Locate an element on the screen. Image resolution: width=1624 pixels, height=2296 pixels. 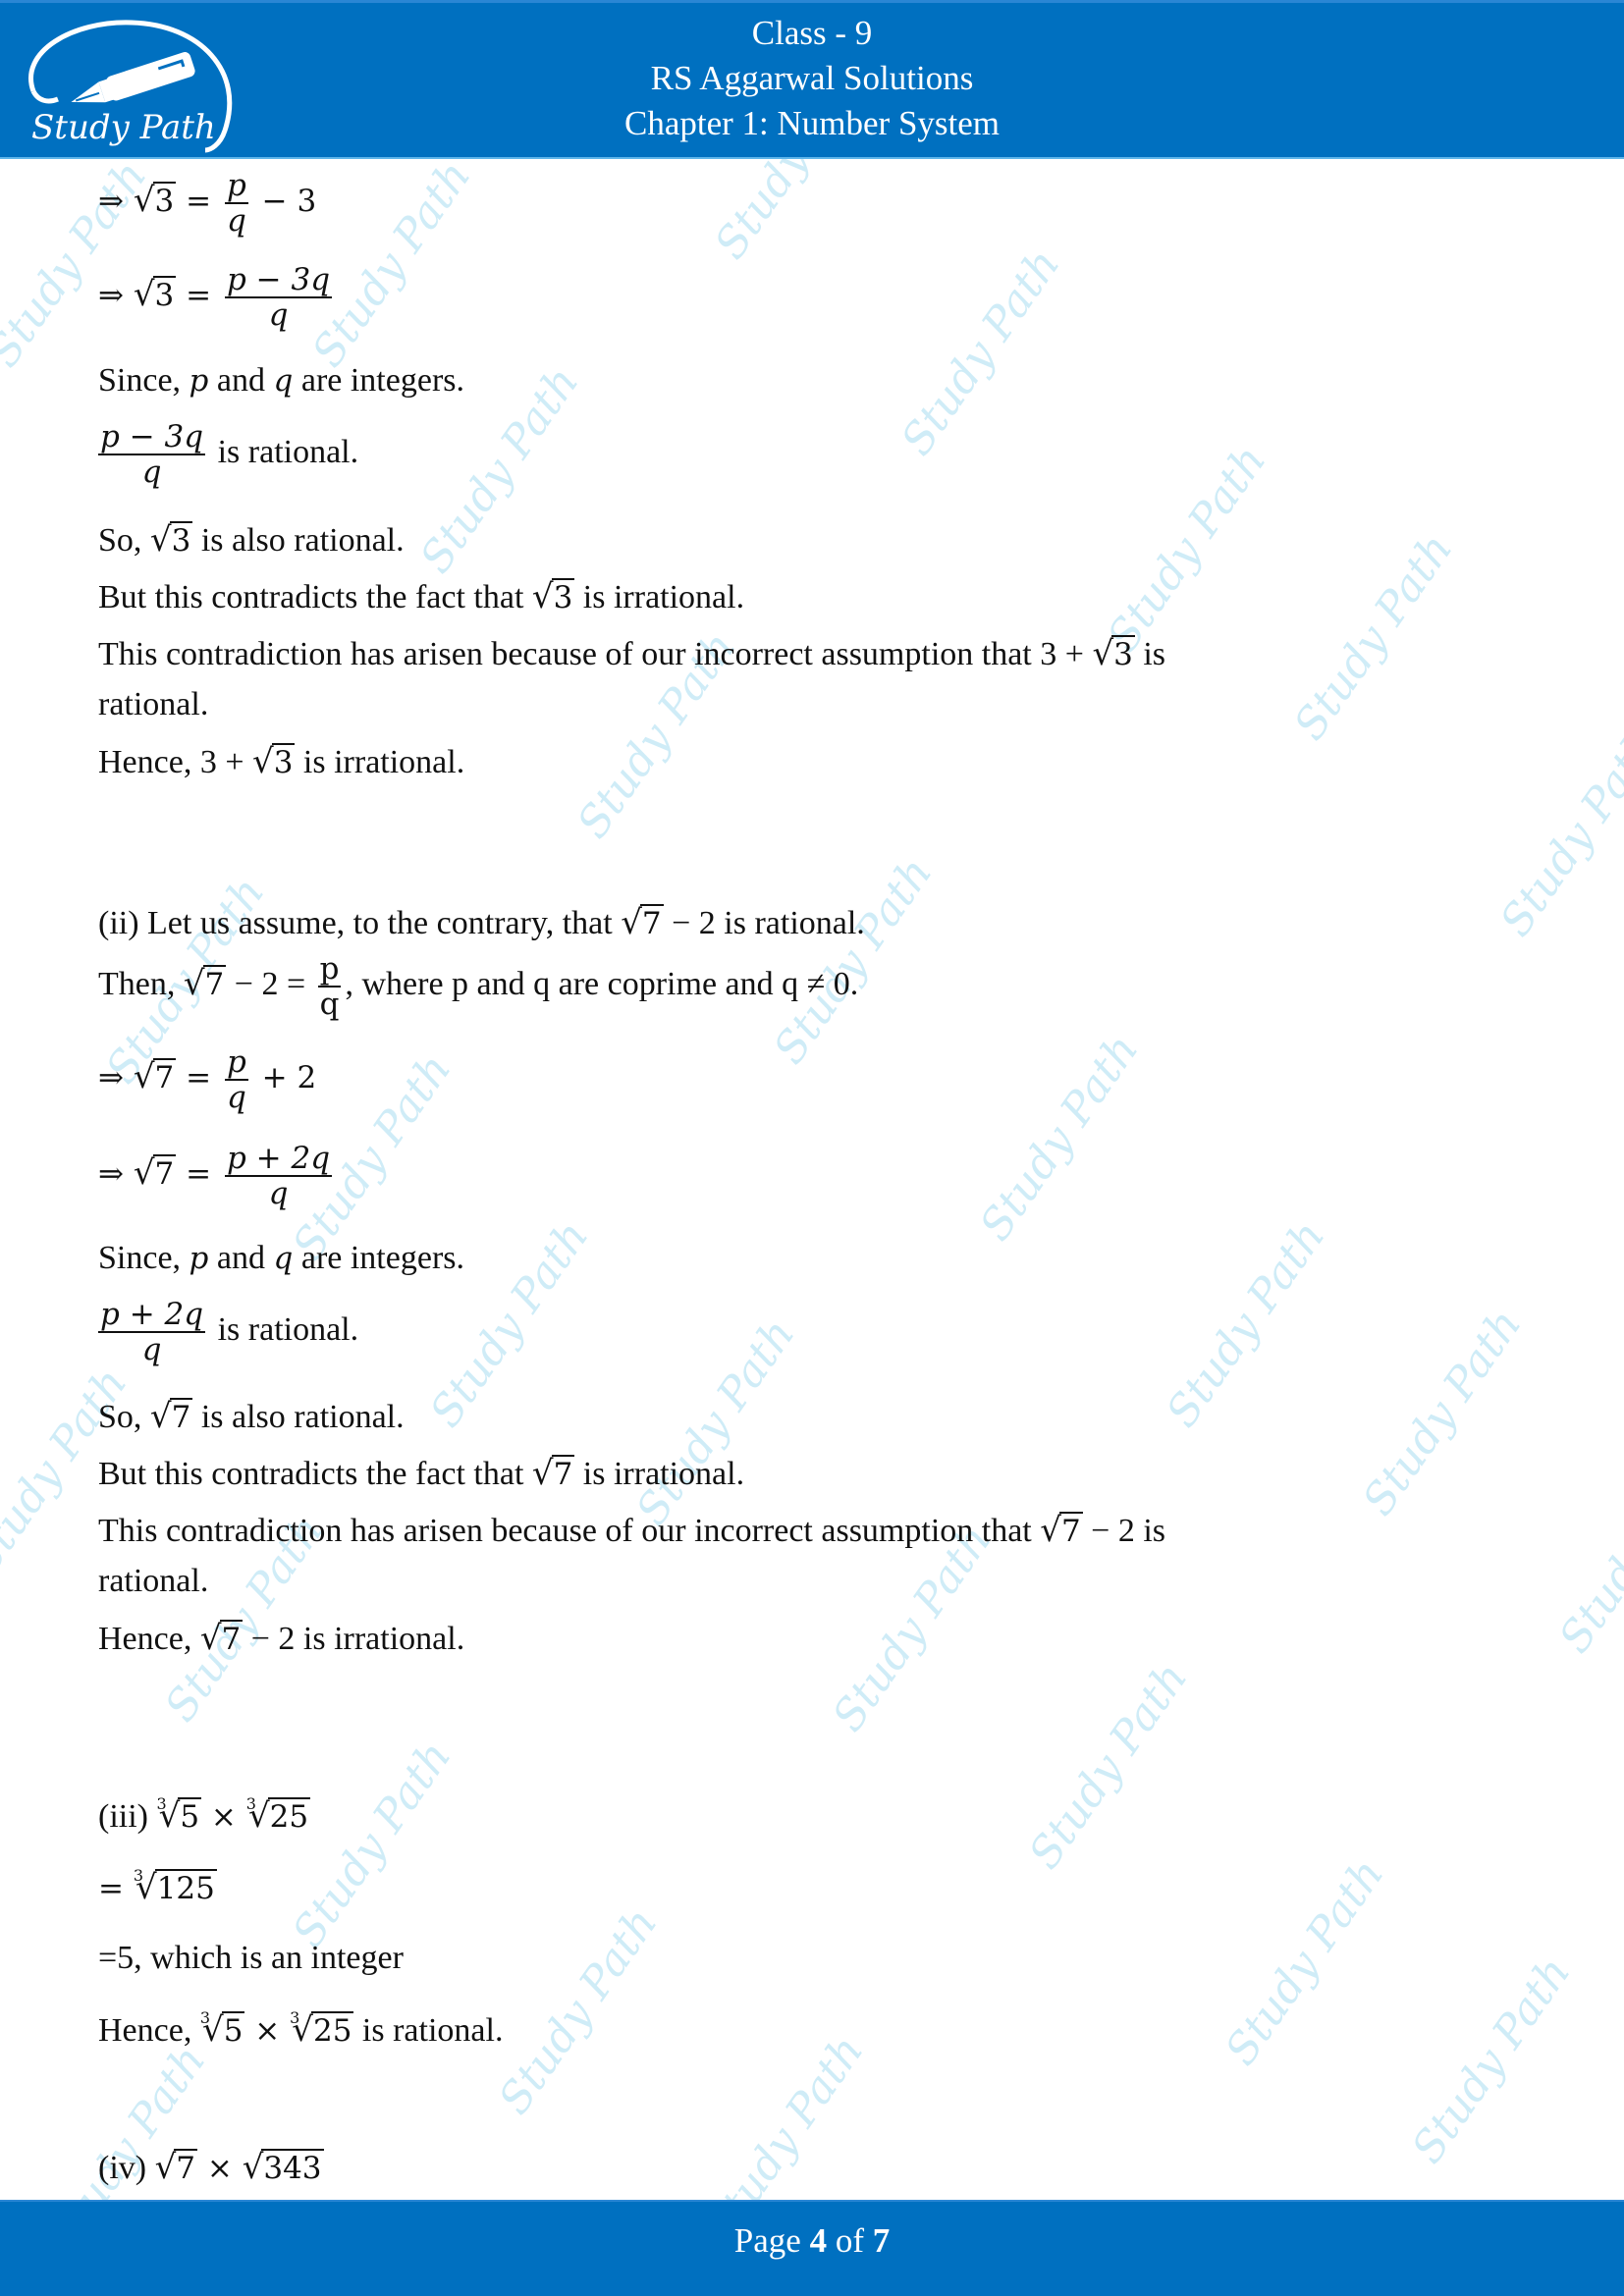
text-line: So, √3 is also rational. is located at coordinates (251, 540).